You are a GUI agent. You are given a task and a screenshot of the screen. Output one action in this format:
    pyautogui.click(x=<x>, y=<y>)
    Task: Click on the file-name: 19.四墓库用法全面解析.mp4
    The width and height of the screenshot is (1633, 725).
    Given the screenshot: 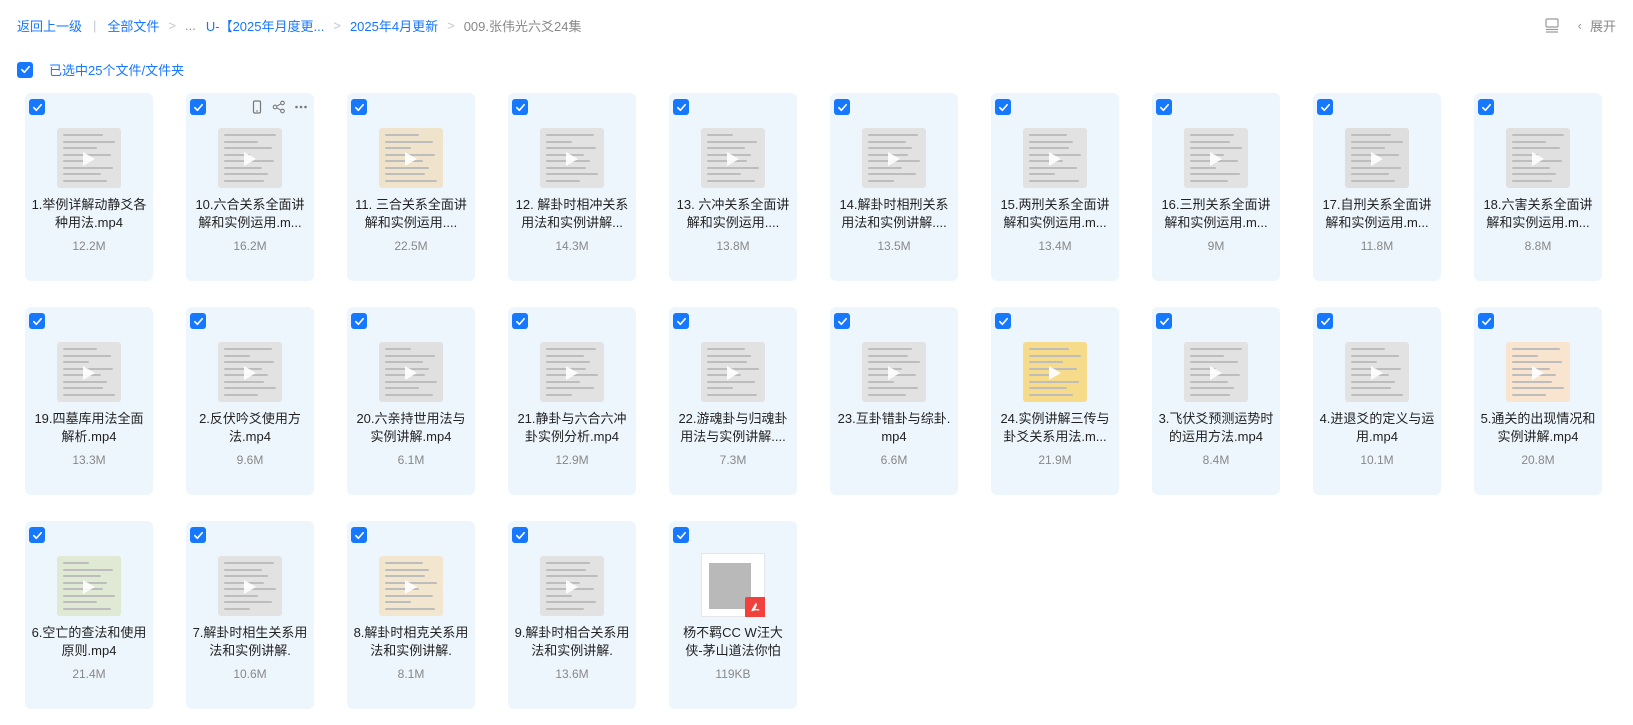 What is the action you would take?
    pyautogui.click(x=89, y=428)
    